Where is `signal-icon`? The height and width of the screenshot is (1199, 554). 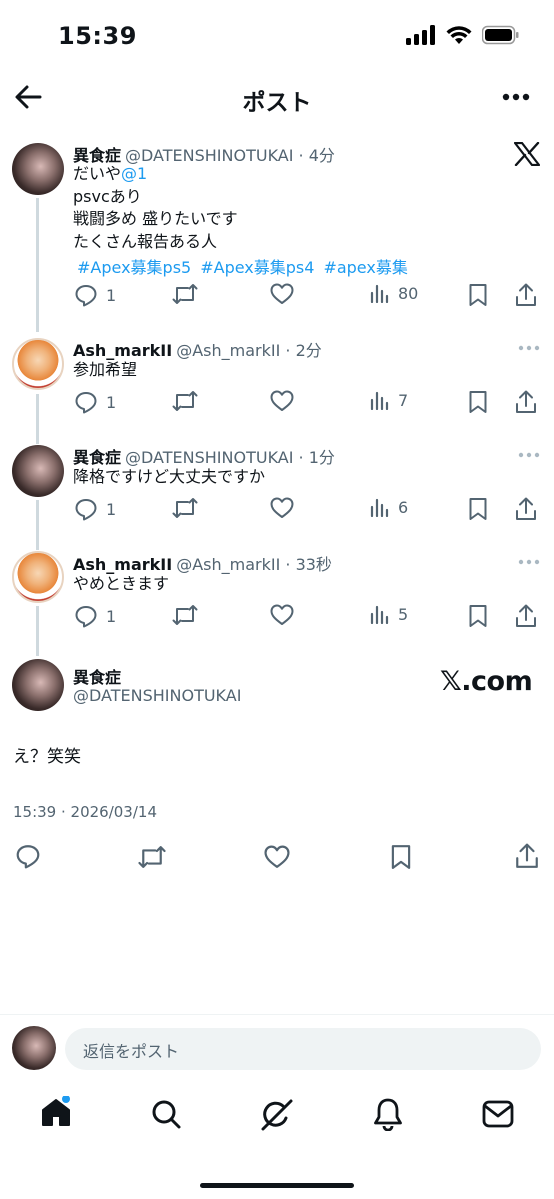 signal-icon is located at coordinates (420, 35).